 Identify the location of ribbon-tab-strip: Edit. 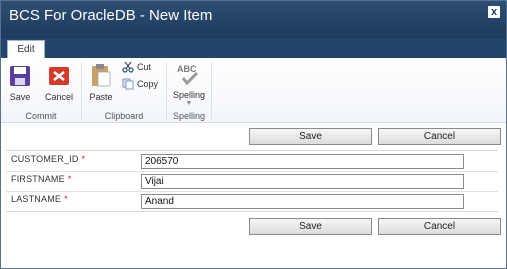
(253, 48).